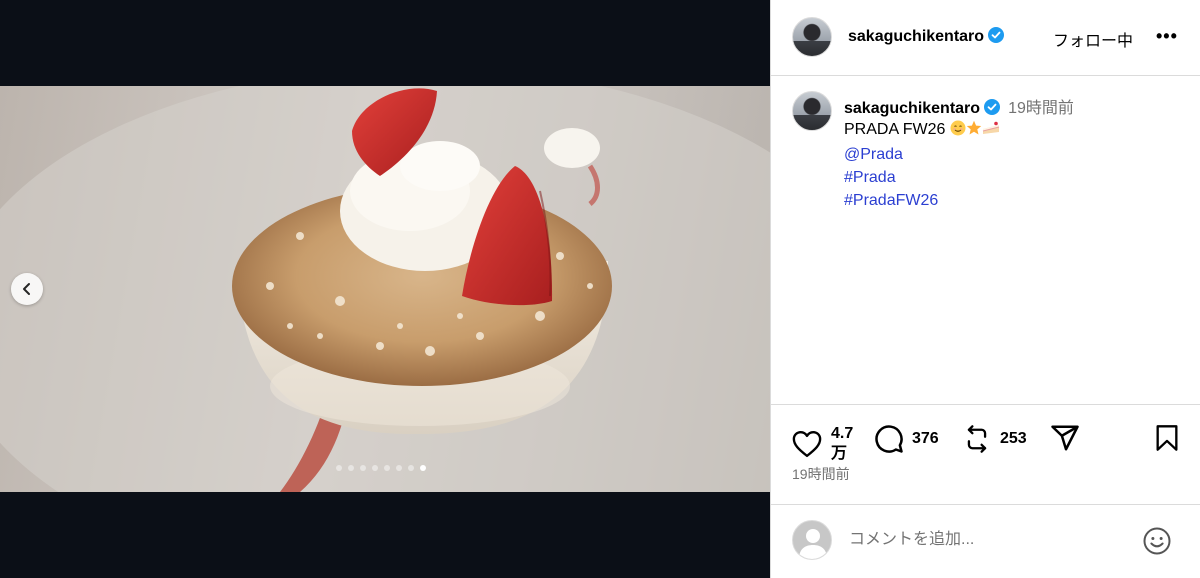 The width and height of the screenshot is (1200, 578). I want to click on emoji-picker-button, so click(1157, 543).